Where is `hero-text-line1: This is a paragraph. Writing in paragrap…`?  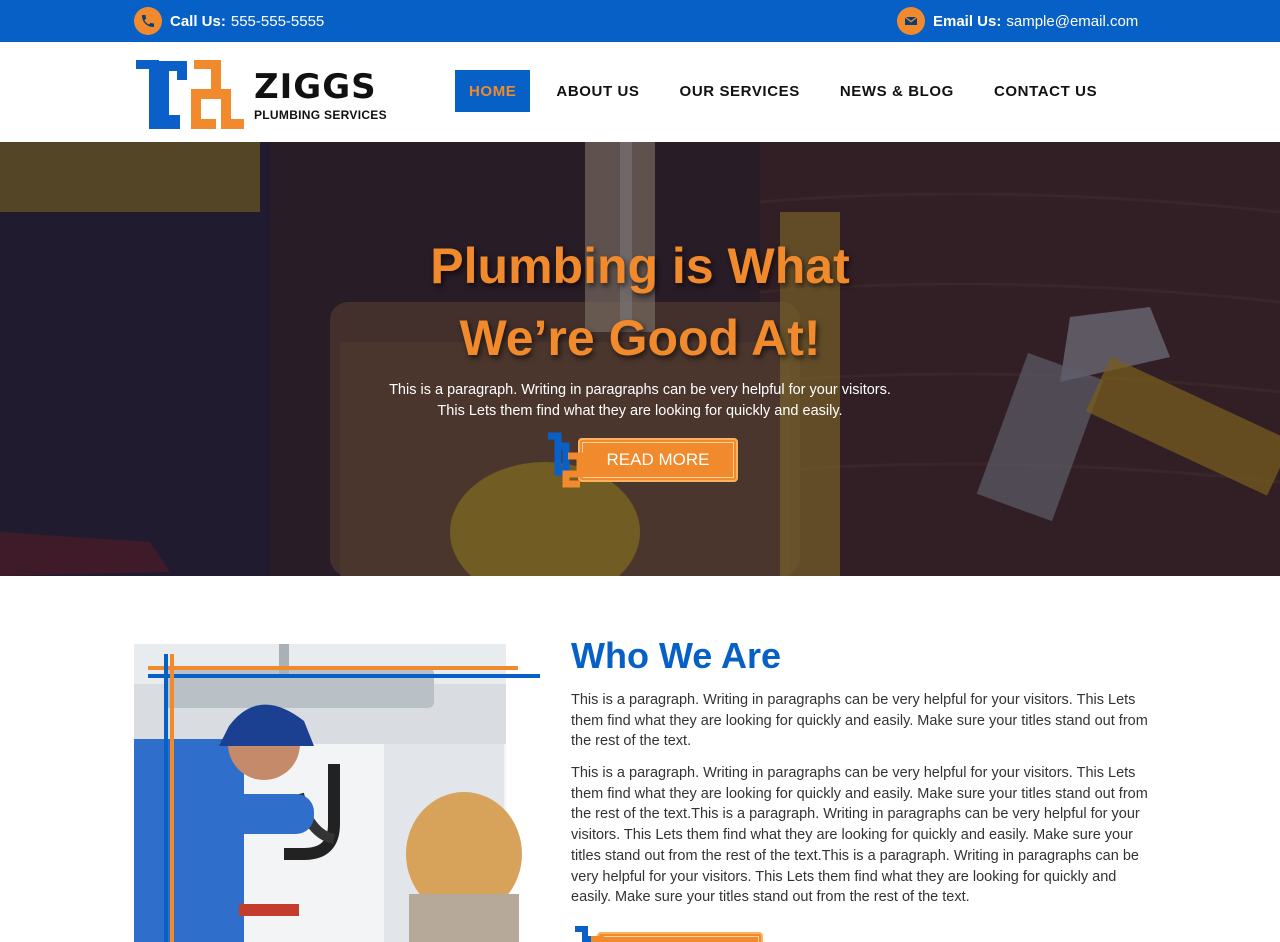 hero-text-line1: This is a paragraph. Writing in paragrap… is located at coordinates (640, 390).